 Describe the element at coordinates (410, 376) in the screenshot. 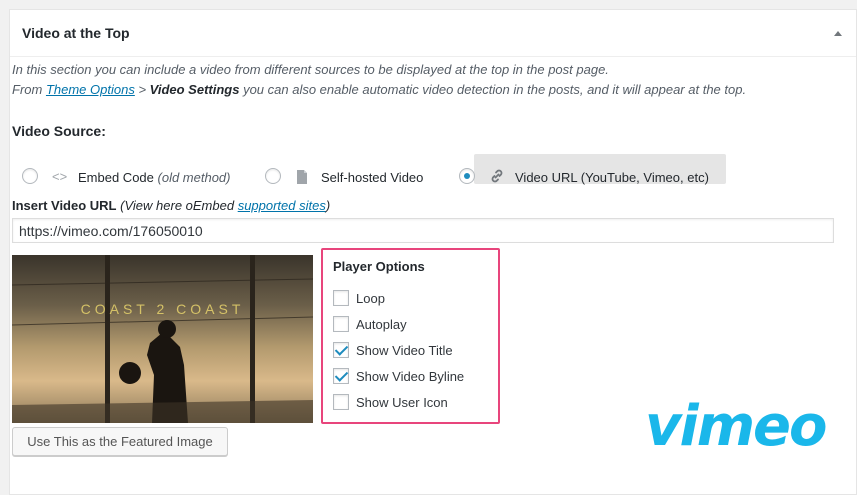

I see `show-video-byline-label: Show Video Byline` at that location.